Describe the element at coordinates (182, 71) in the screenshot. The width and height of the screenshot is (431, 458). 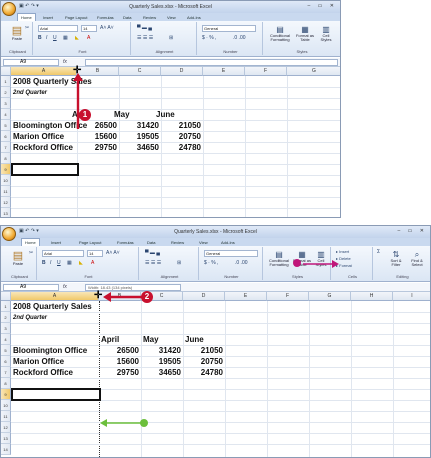
I see `column-header-d: D` at that location.